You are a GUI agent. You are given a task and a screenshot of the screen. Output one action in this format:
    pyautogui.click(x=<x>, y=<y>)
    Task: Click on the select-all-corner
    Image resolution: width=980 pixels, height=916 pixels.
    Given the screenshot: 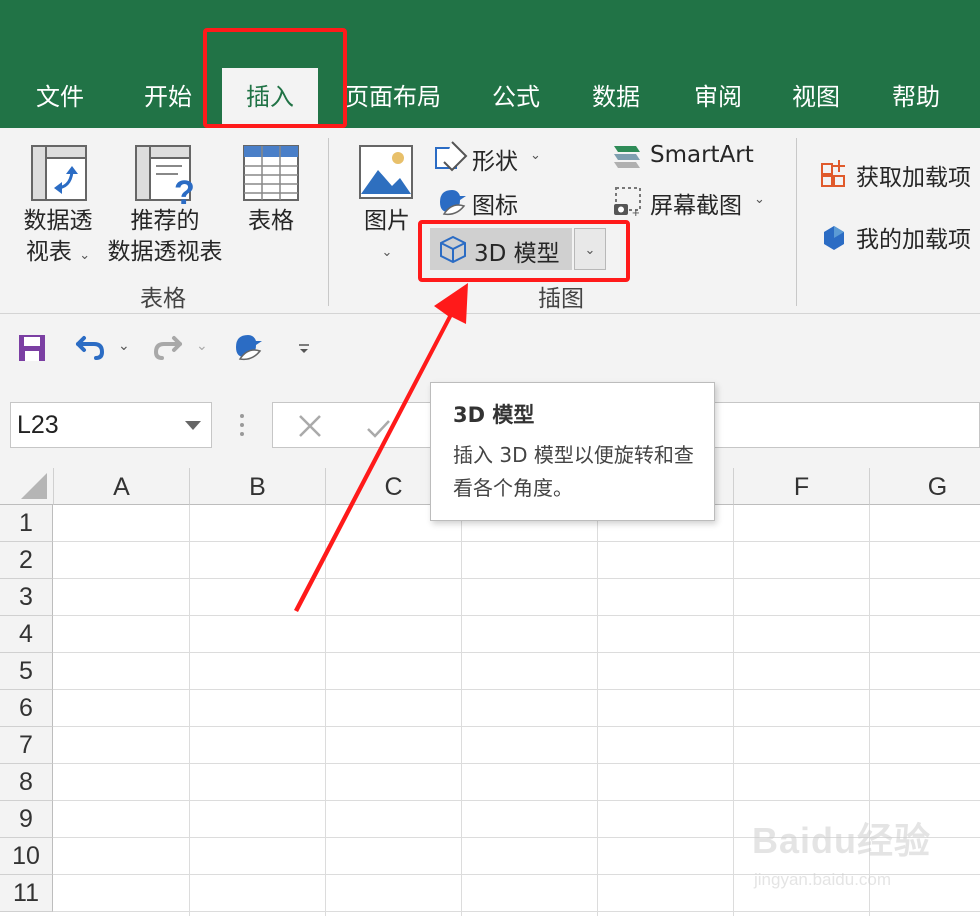 What is the action you would take?
    pyautogui.click(x=27, y=486)
    